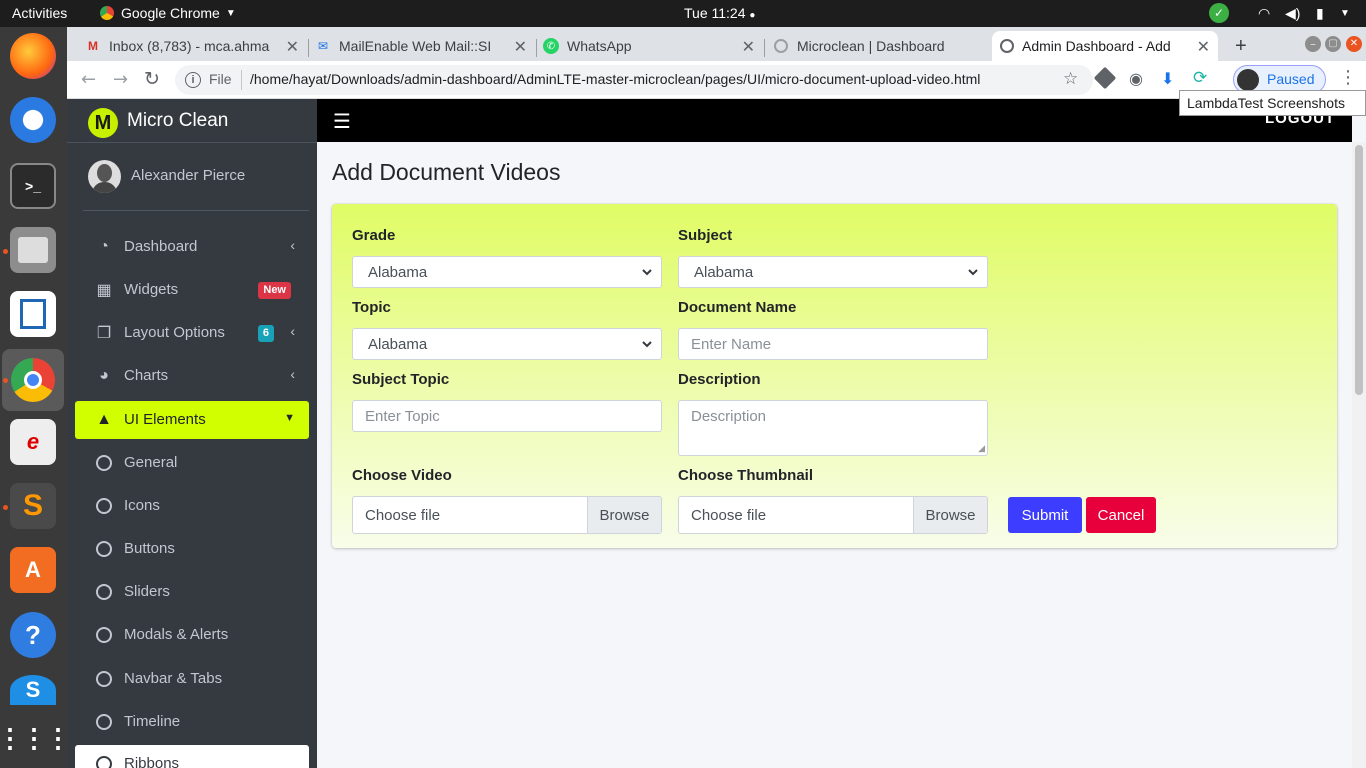 The width and height of the screenshot is (1366, 768). Describe the element at coordinates (104, 333) in the screenshot. I see `copy-icon: ❐` at that location.